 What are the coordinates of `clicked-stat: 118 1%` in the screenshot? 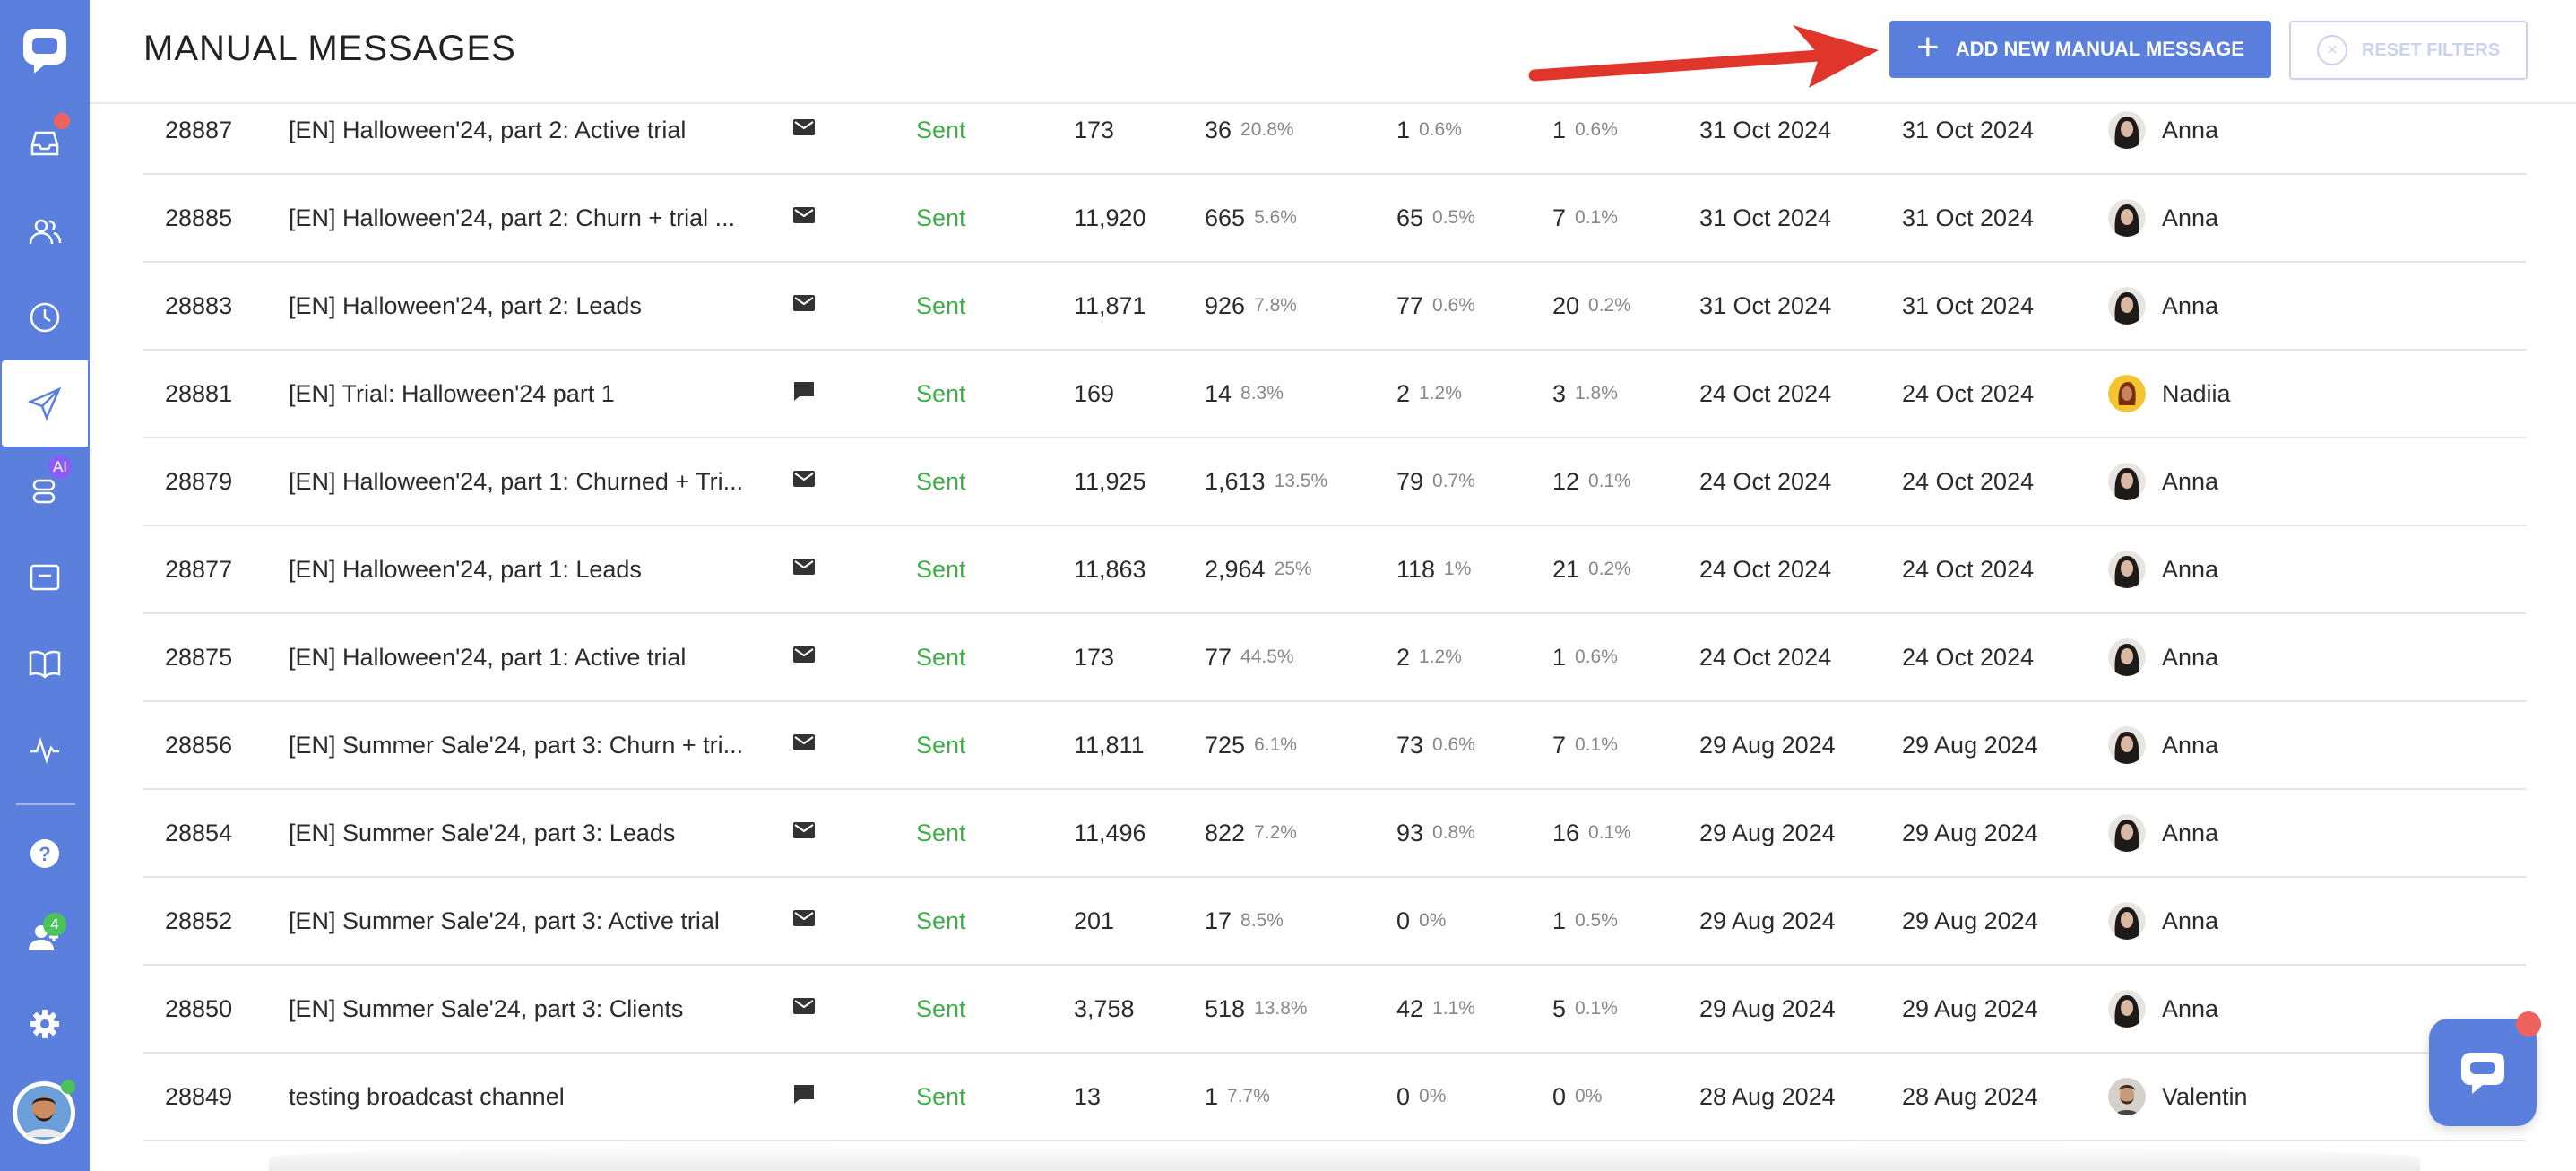 It's located at (1434, 569).